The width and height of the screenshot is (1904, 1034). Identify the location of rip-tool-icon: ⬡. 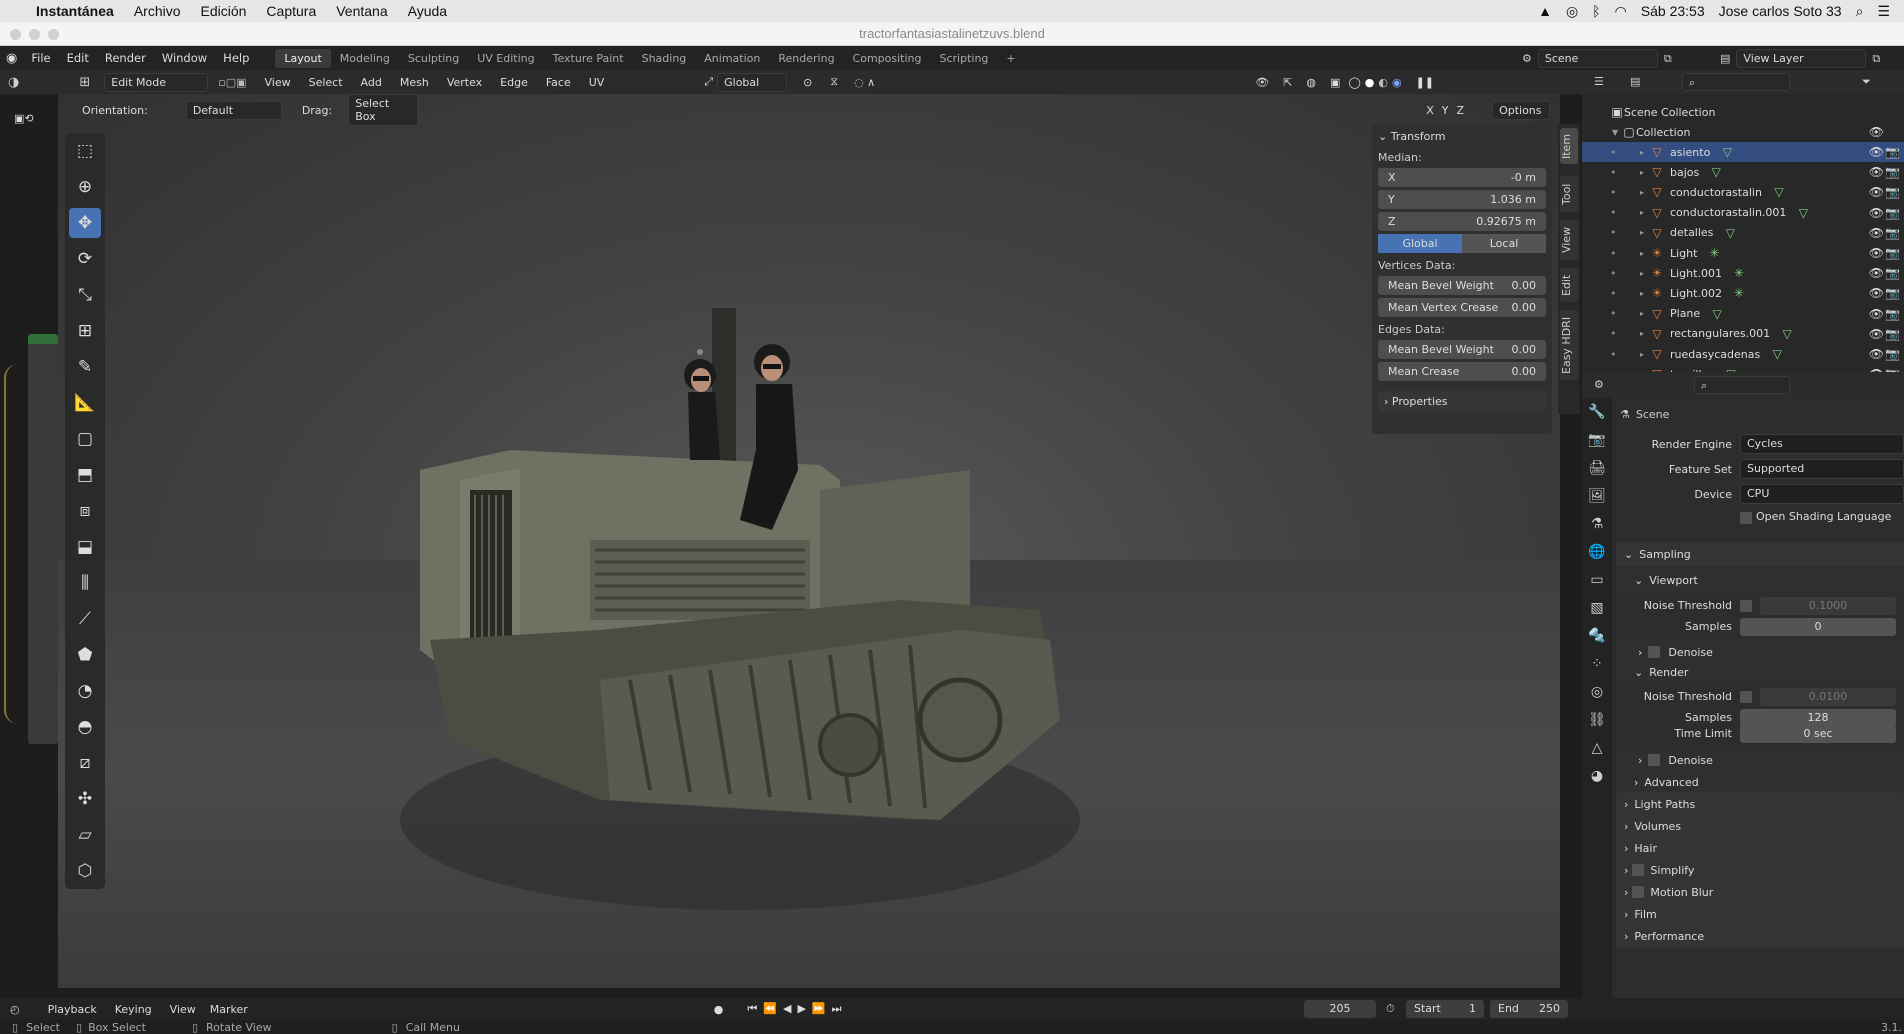
(85, 871).